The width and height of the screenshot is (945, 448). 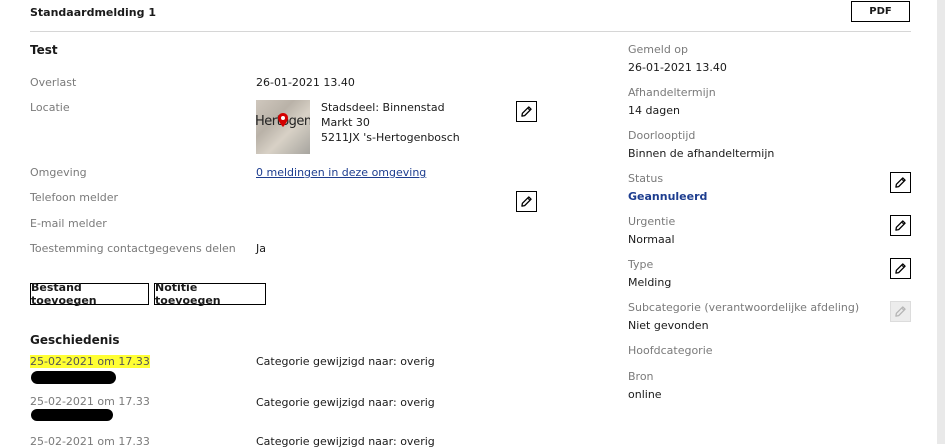 What do you see at coordinates (383, 107) in the screenshot?
I see `locatie-stadsdeel: Stadsdeel: Binnenstad` at bounding box center [383, 107].